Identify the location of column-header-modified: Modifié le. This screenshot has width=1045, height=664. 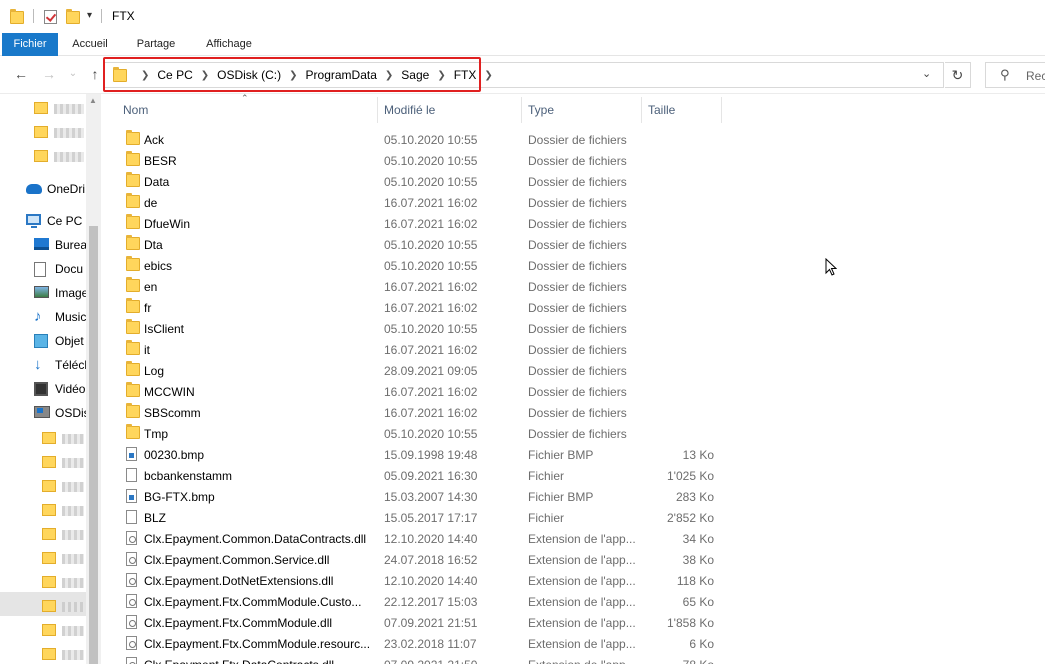
(450, 110).